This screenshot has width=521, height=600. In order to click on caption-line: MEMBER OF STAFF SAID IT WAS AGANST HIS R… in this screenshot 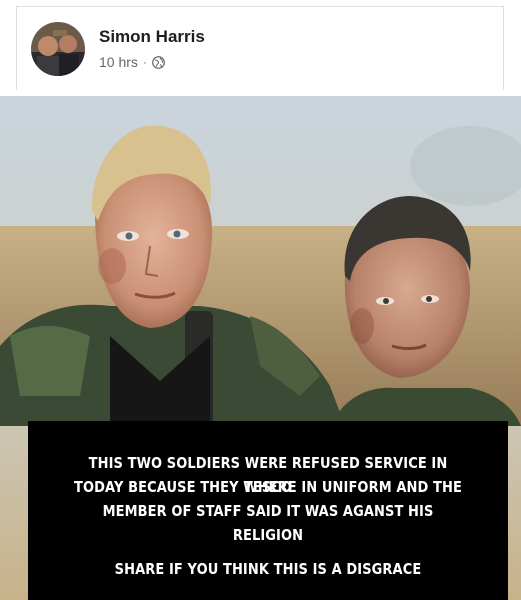, I will do `click(268, 523)`.